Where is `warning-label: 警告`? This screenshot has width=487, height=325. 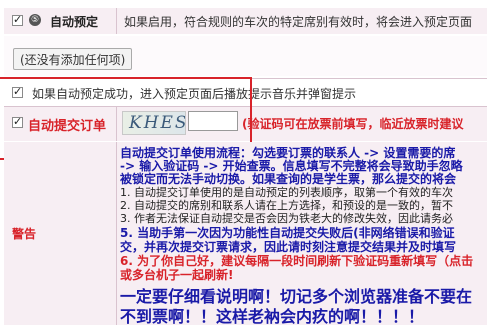
warning-label: 警告 is located at coordinates (24, 234).